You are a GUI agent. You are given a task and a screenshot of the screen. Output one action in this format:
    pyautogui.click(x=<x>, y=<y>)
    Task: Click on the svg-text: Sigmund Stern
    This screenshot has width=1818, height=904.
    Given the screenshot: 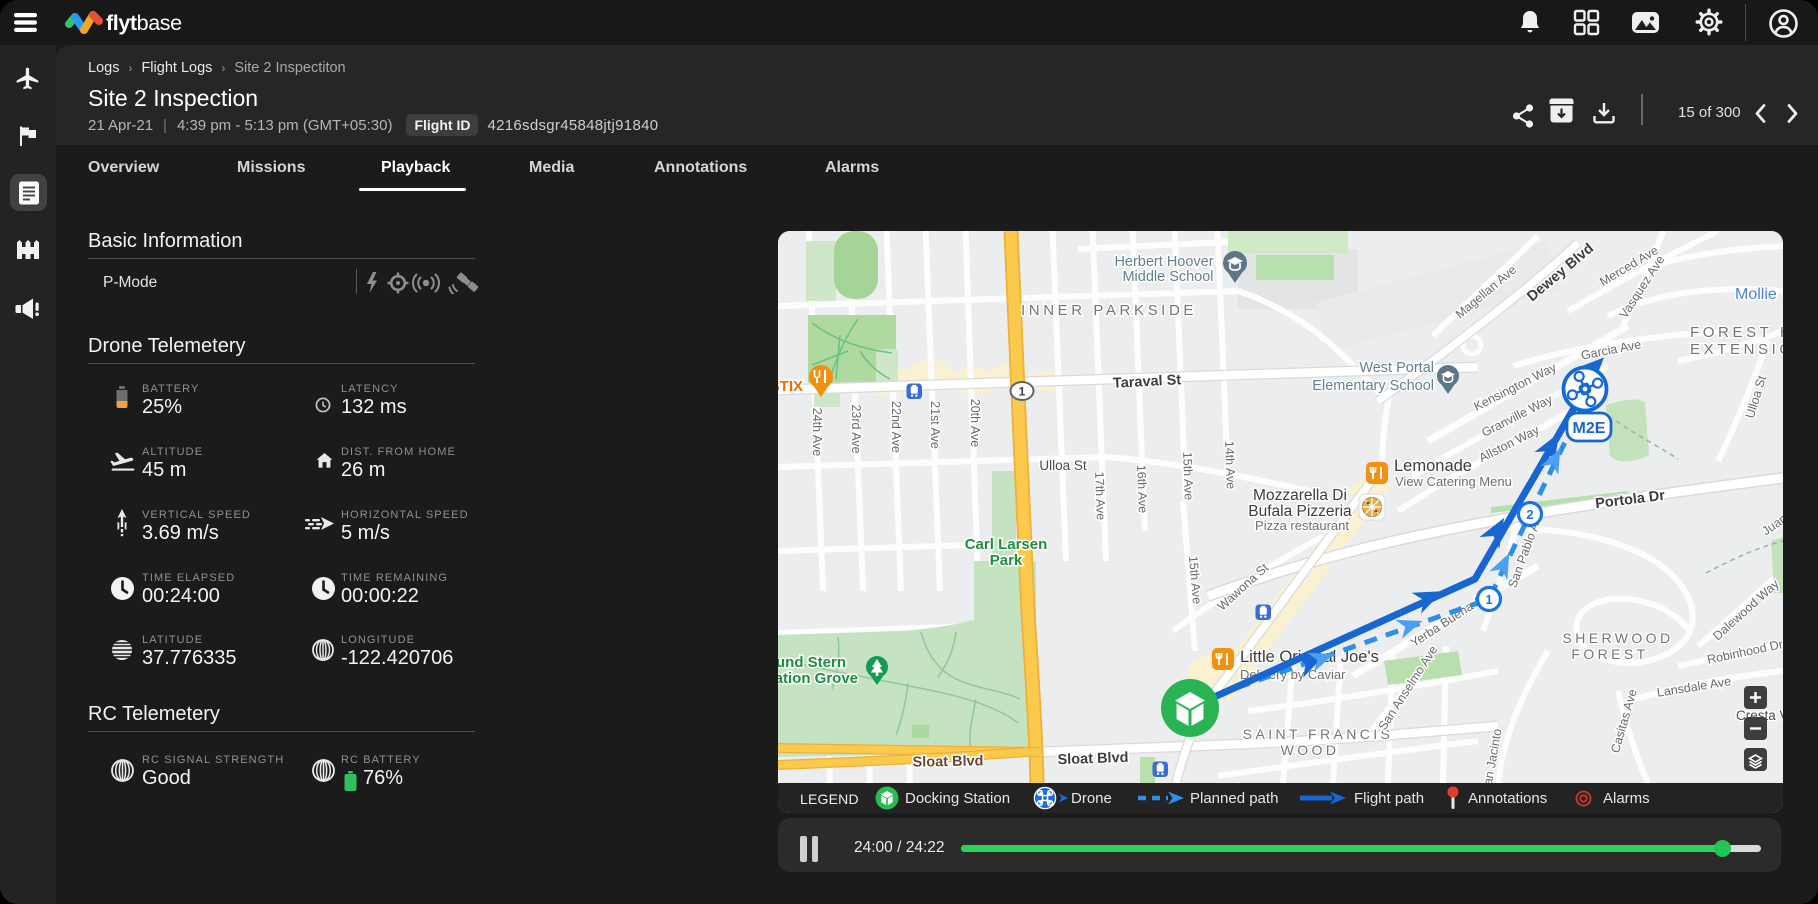 What is the action you would take?
    pyautogui.click(x=812, y=662)
    